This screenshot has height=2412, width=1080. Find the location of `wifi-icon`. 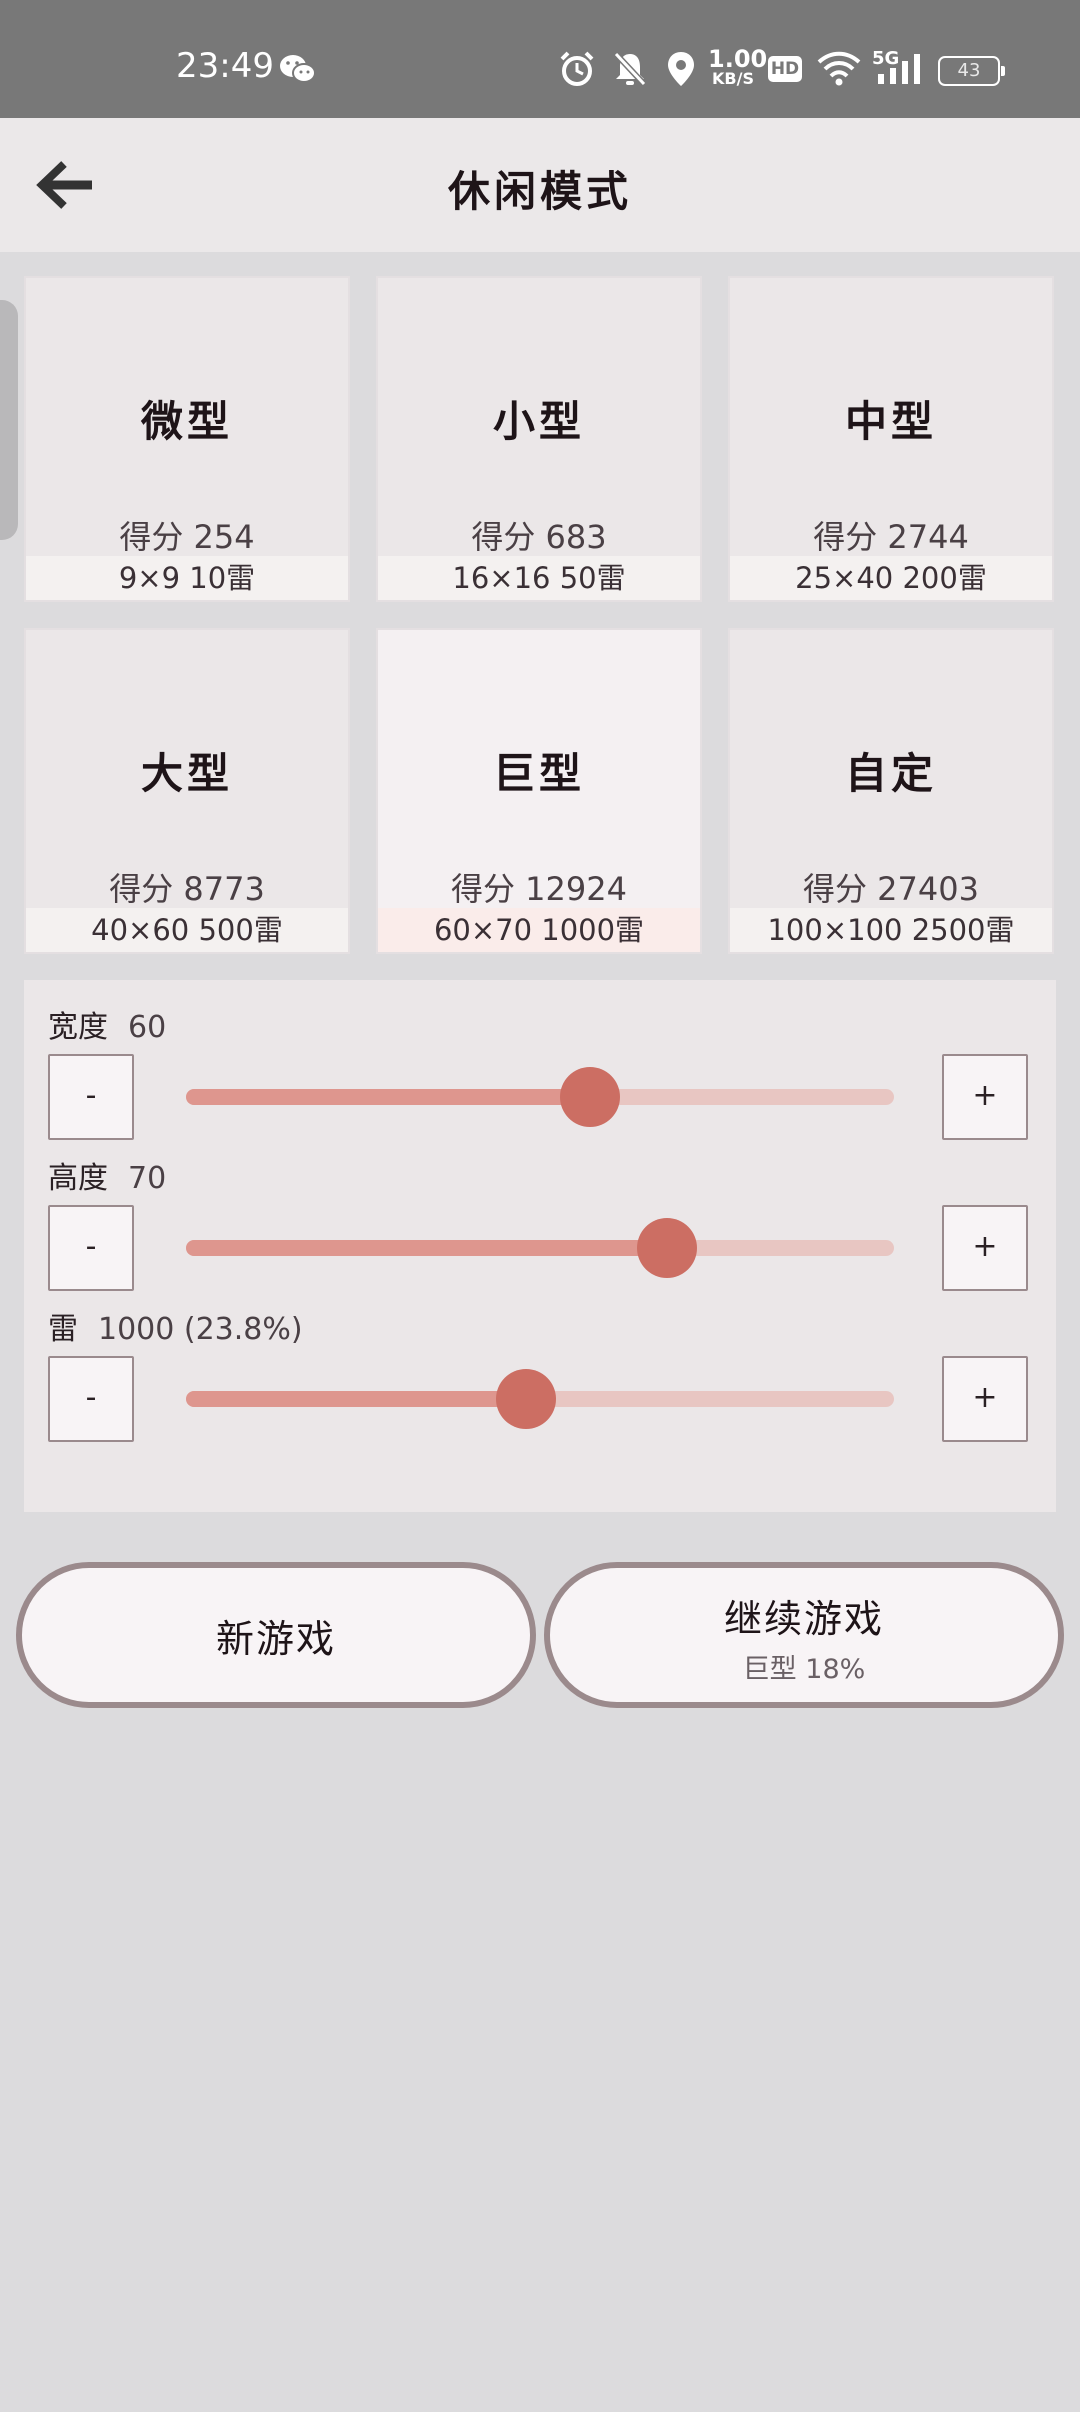

wifi-icon is located at coordinates (839, 68).